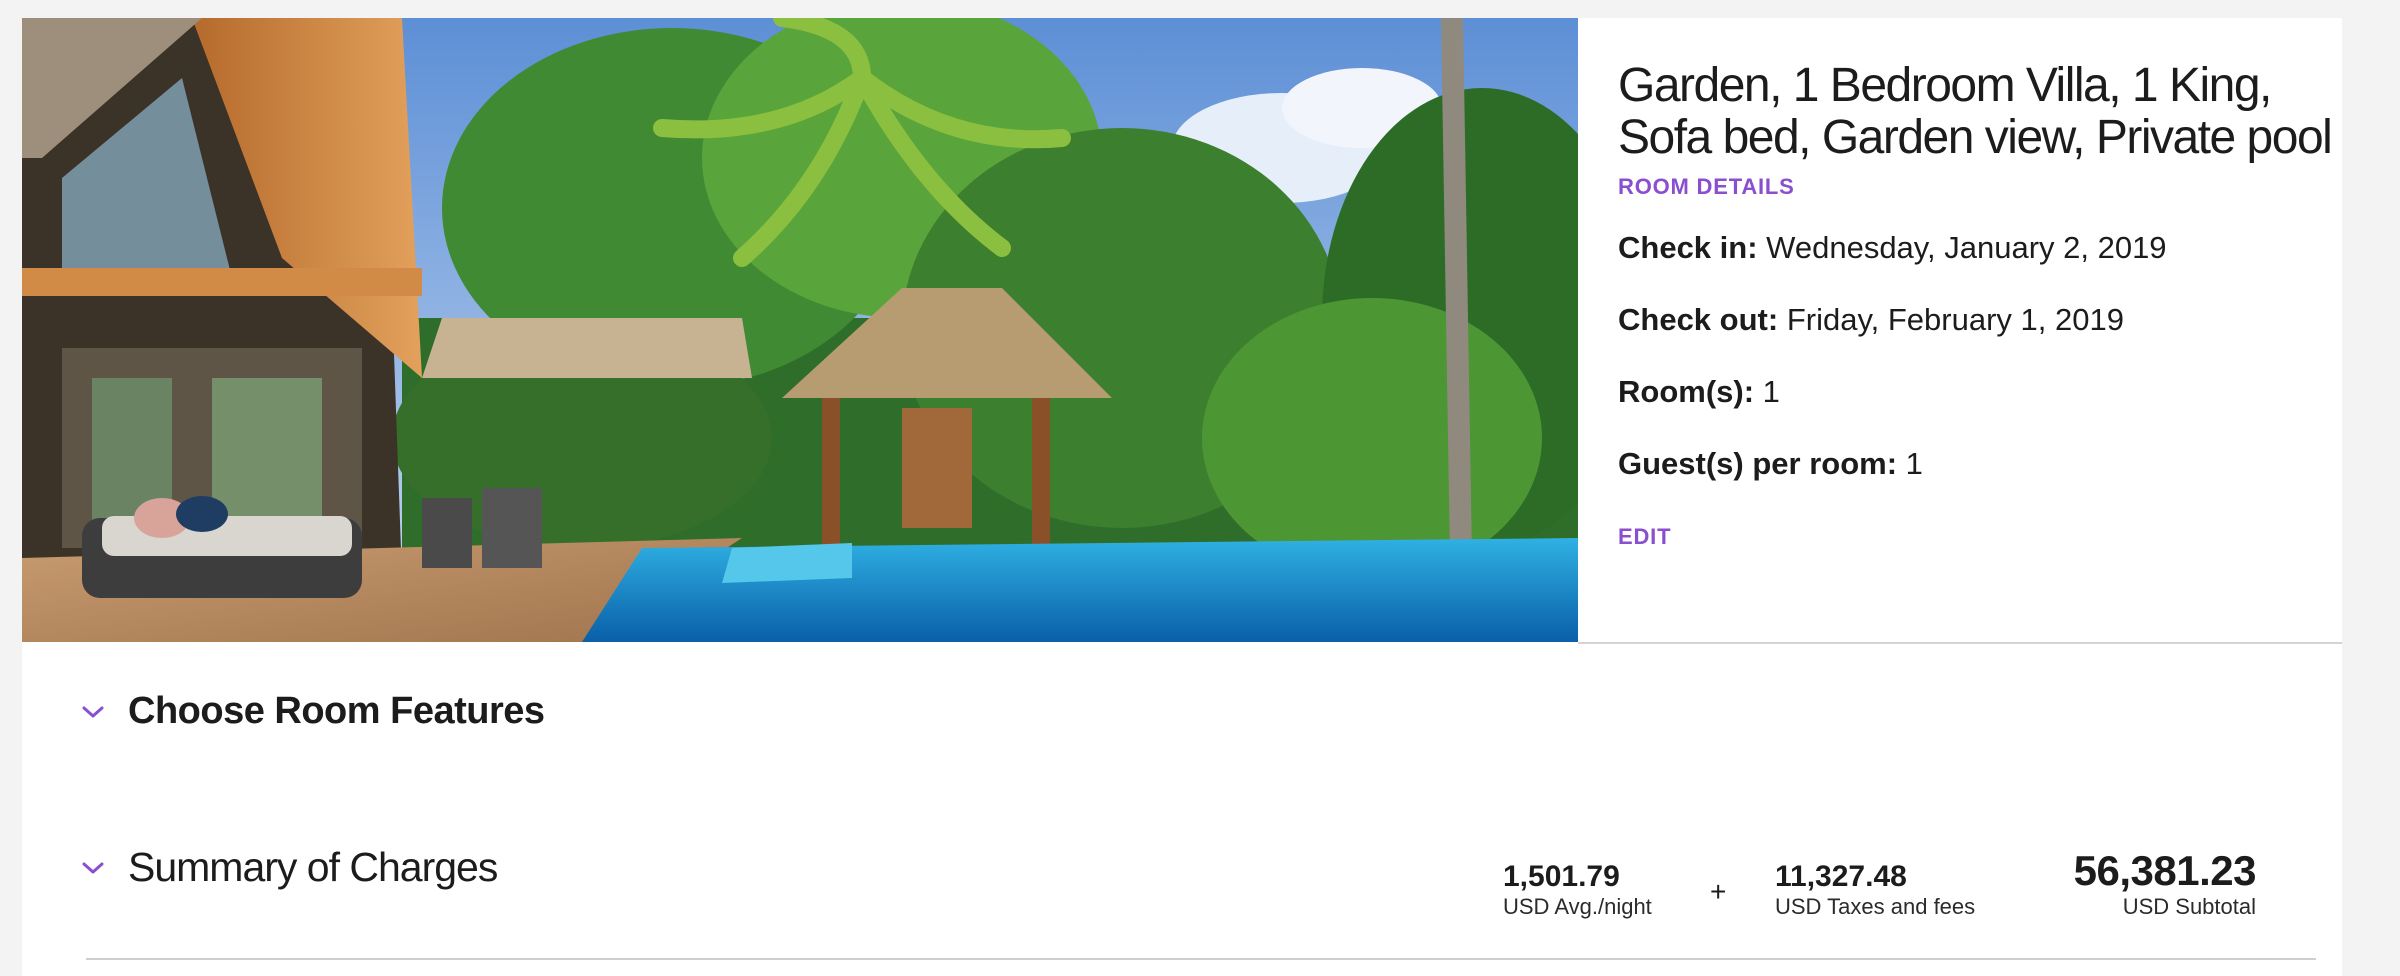  Describe the element at coordinates (1577, 906) in the screenshot. I see `avg-night-label: USD Avg./night` at that location.